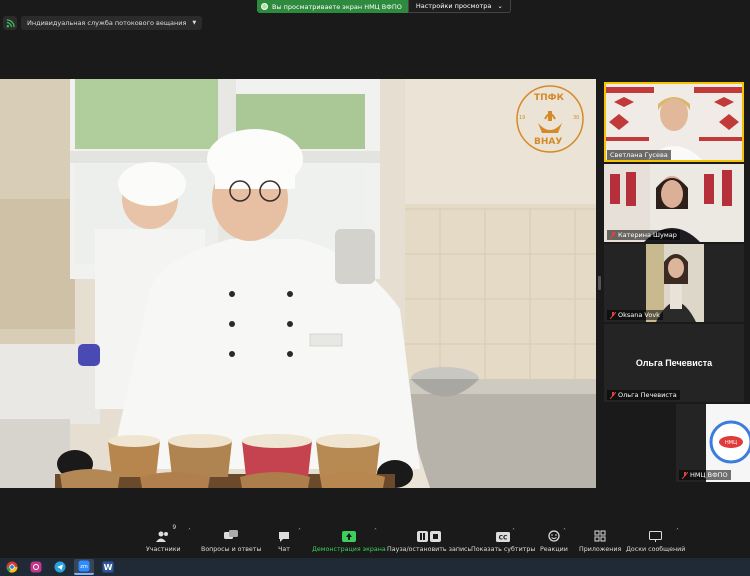  What do you see at coordinates (656, 534) in the screenshot?
I see `whiteboard-icon` at bounding box center [656, 534].